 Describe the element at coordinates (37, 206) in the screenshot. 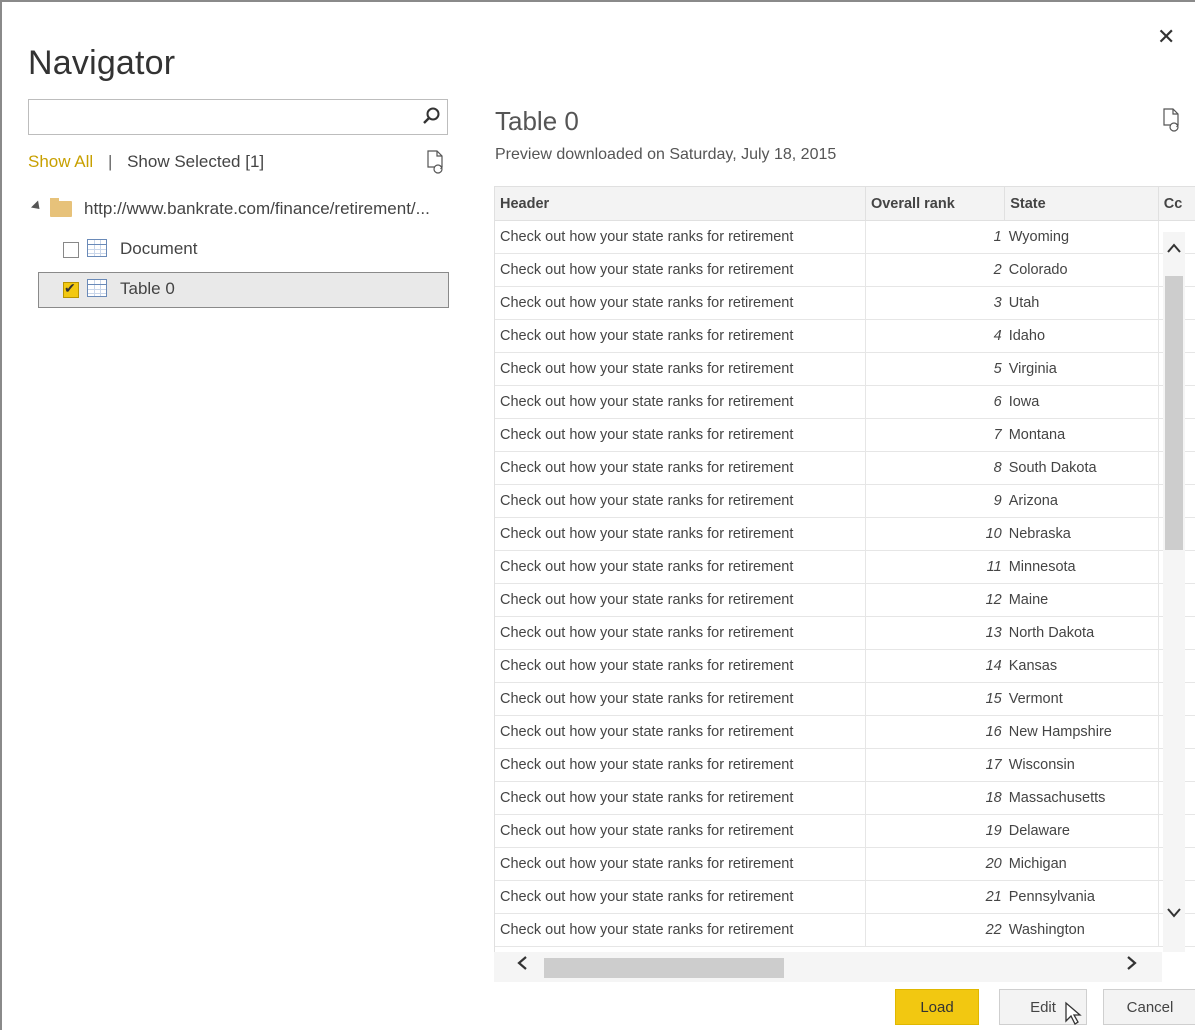

I see `collapse-arrow-icon` at that location.